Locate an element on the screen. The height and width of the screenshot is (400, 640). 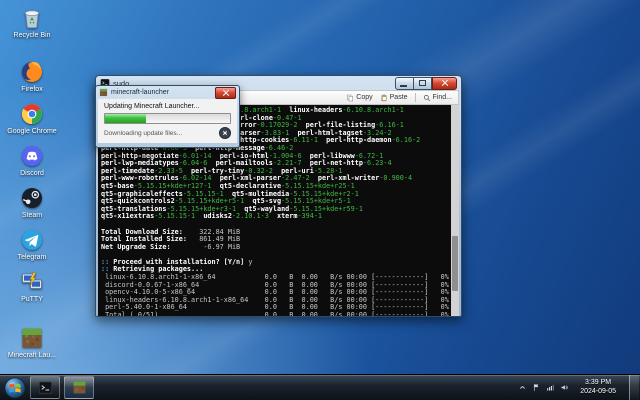
copy-icon is located at coordinates (350, 98).